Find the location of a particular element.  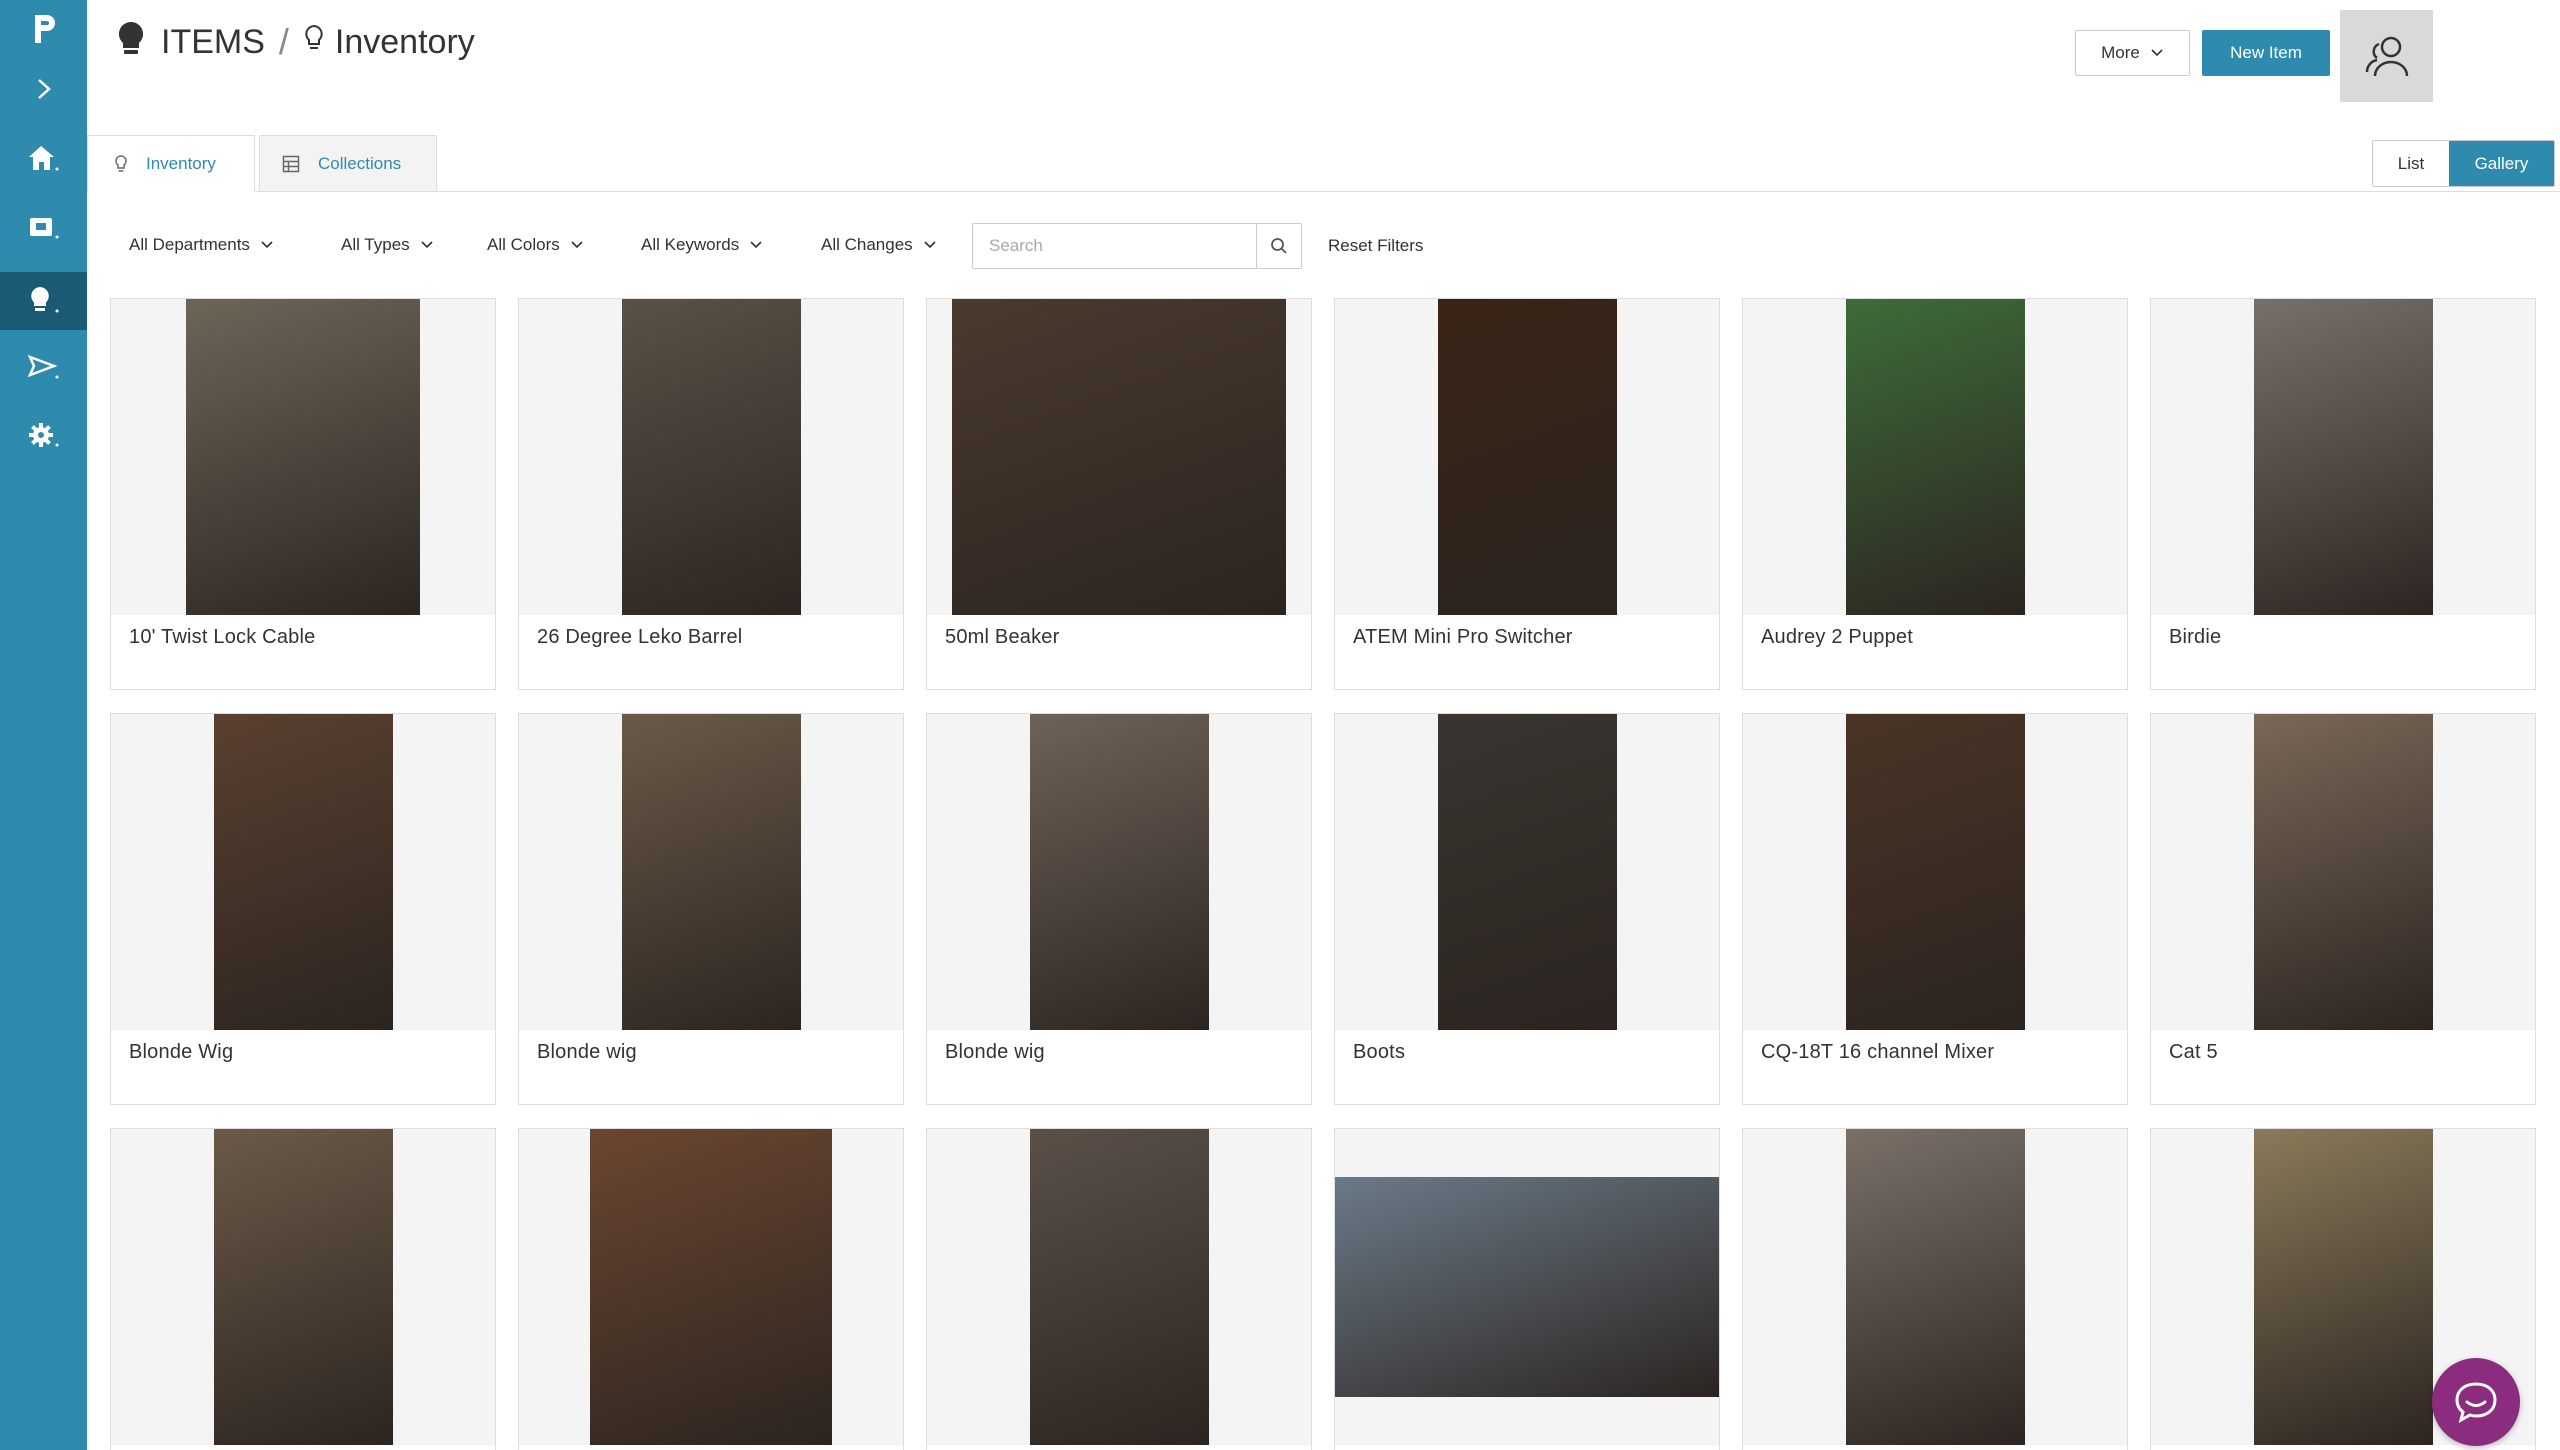

user-group-icon is located at coordinates (2386, 56).